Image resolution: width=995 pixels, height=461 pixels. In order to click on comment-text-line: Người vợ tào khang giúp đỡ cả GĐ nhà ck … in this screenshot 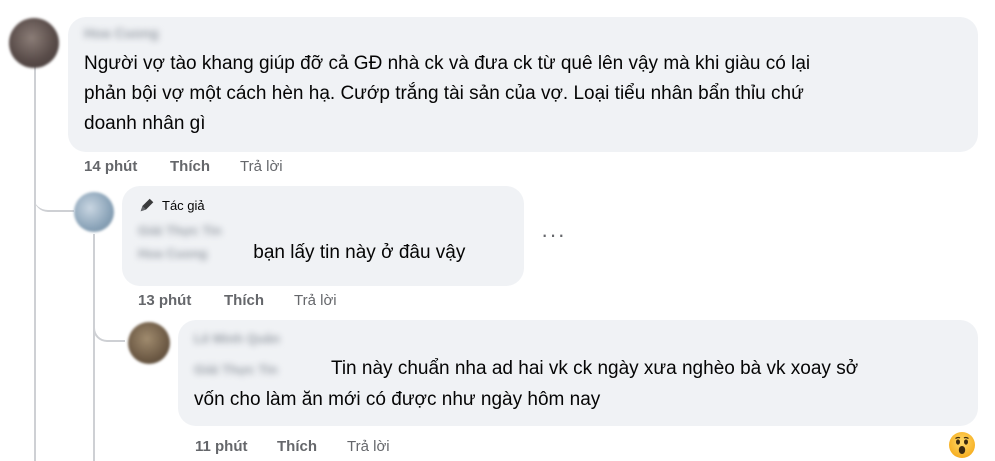, I will do `click(447, 63)`.